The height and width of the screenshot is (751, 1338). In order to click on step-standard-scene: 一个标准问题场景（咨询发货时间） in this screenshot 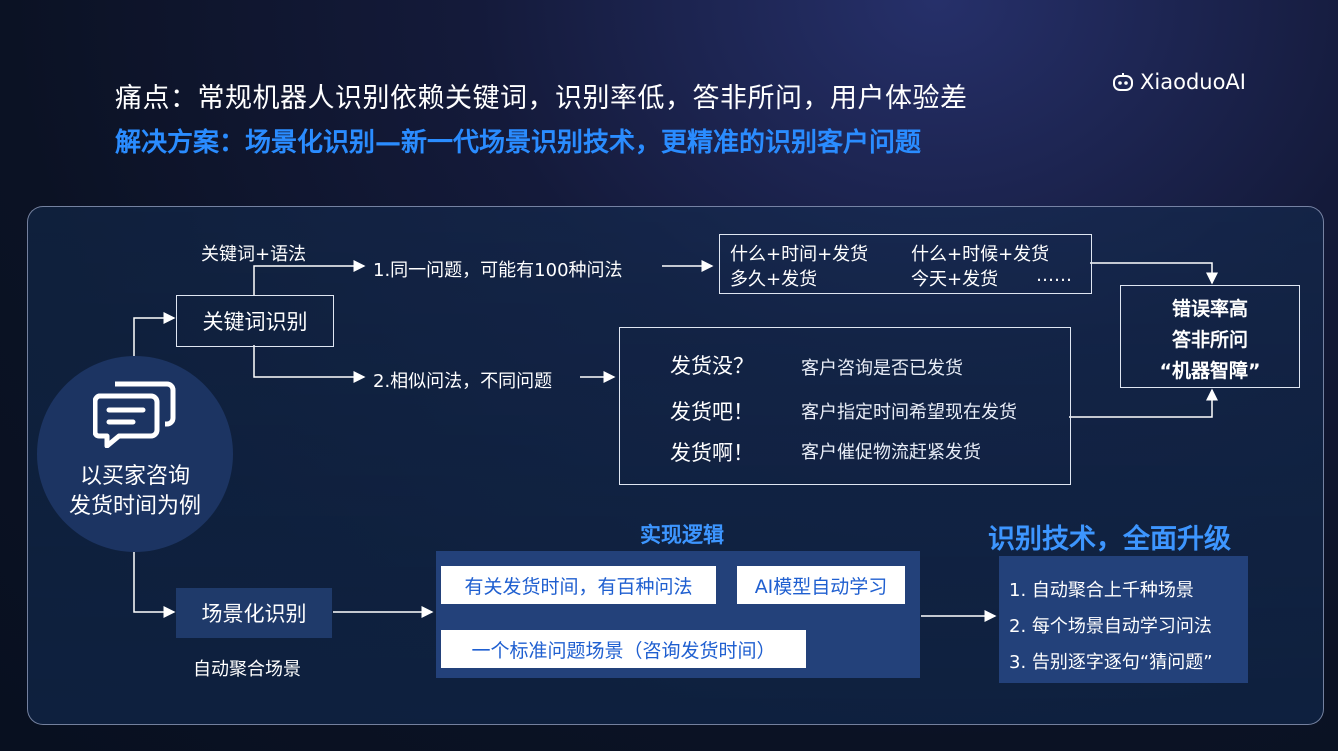, I will do `click(623, 649)`.